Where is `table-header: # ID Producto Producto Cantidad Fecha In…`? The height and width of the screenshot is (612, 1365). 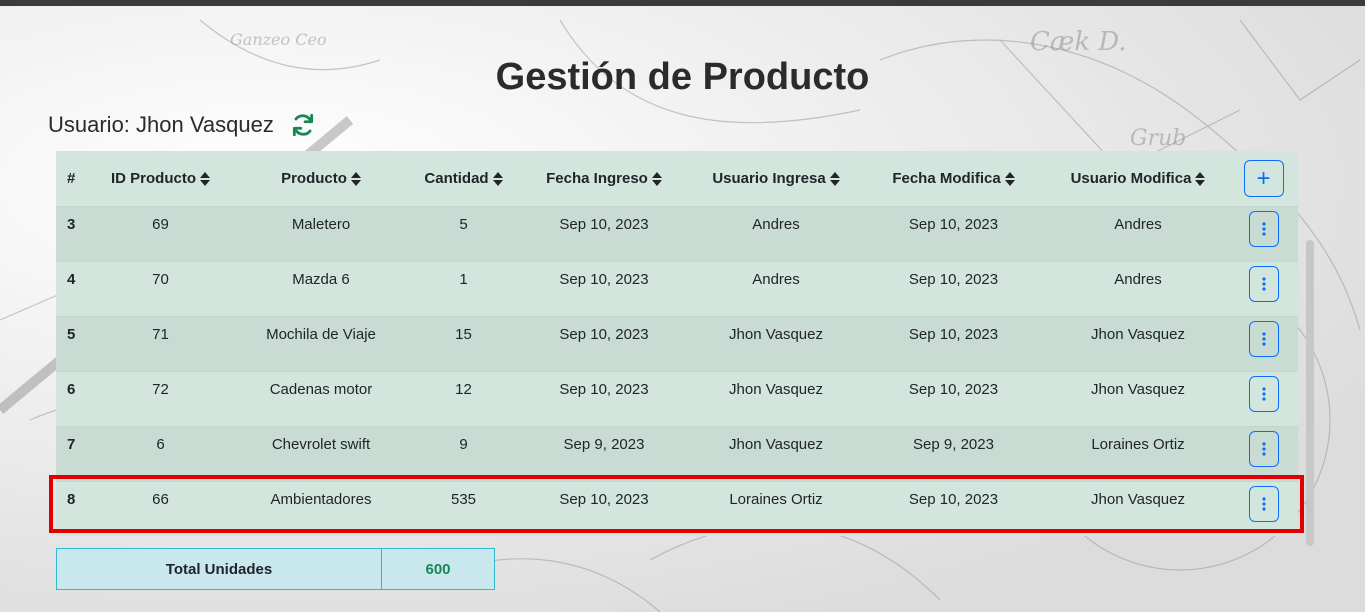 table-header: # ID Producto Producto Cantidad Fecha In… is located at coordinates (677, 178).